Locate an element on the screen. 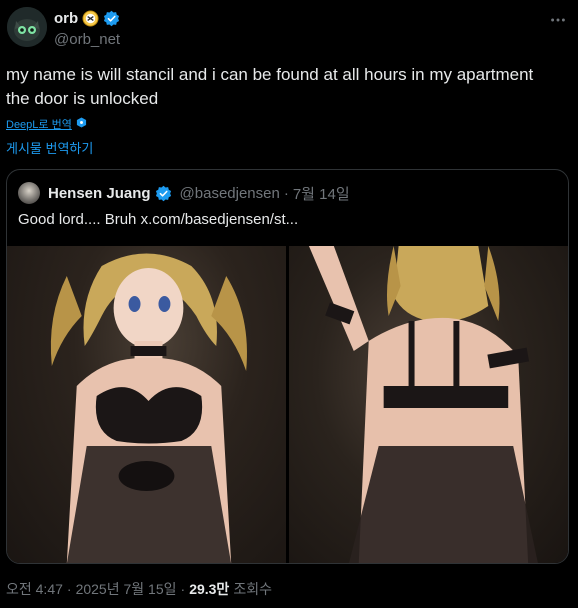 Image resolution: width=578 pixels, height=608 pixels. view-count-label: 조회수 is located at coordinates (252, 589).